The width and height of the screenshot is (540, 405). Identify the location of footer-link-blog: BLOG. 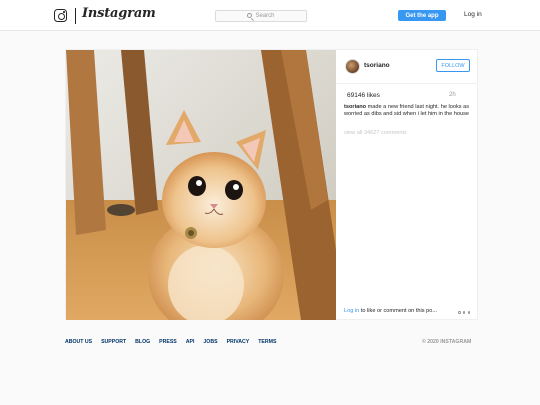
(142, 342).